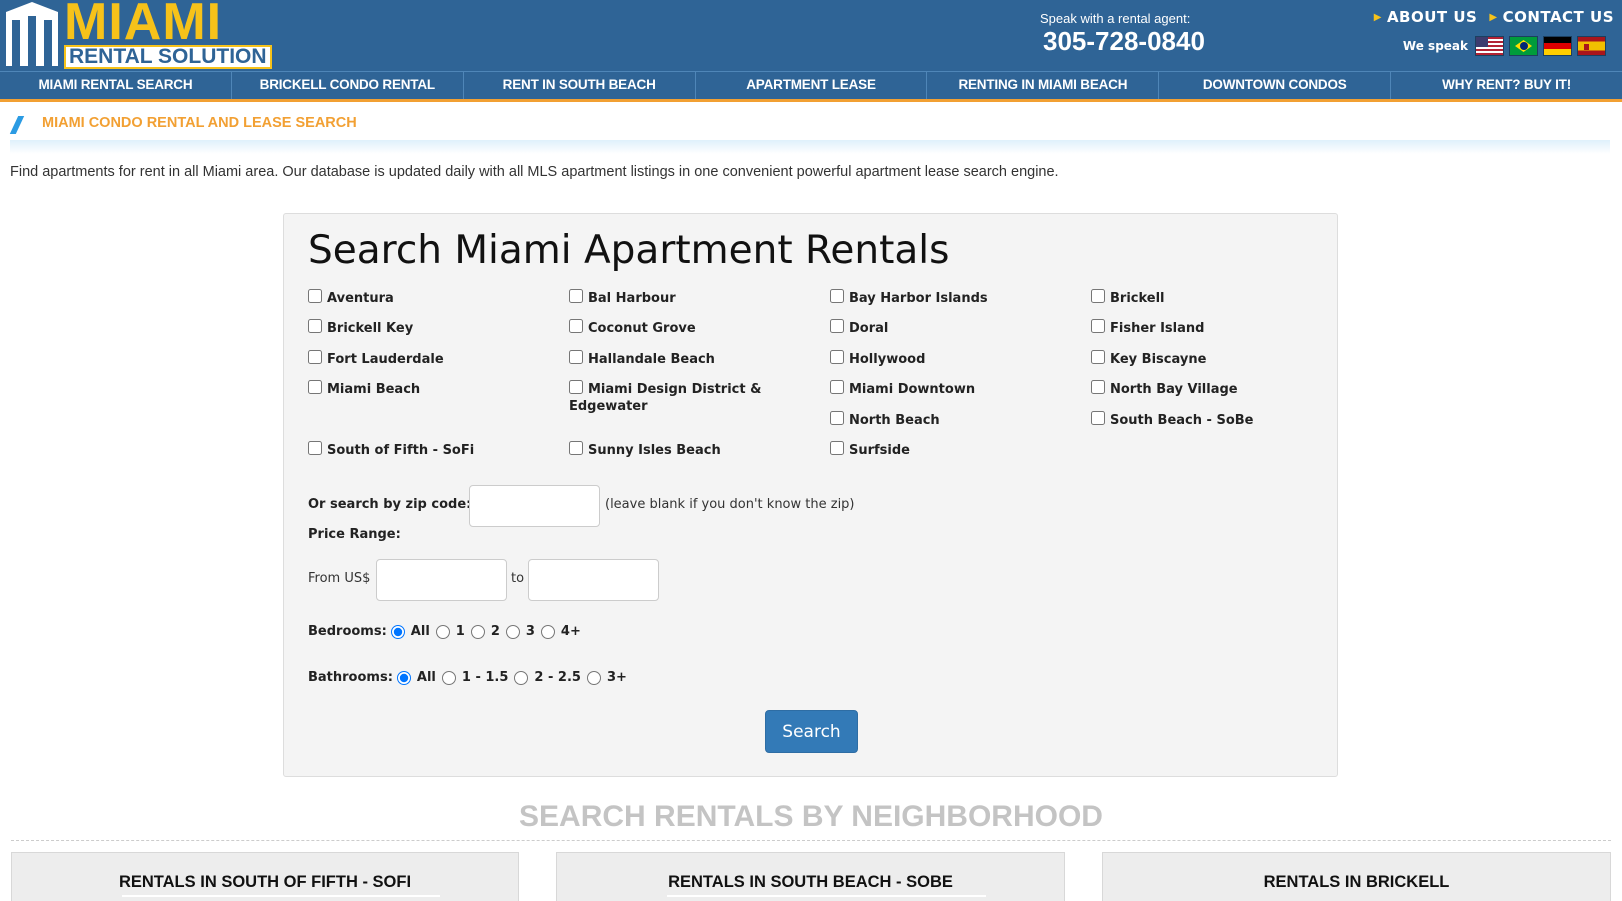 Image resolution: width=1622 pixels, height=901 pixels. Describe the element at coordinates (116, 85) in the screenshot. I see `nav-item-miami-rental-search: MIAMI RENTAL SEARCH` at that location.